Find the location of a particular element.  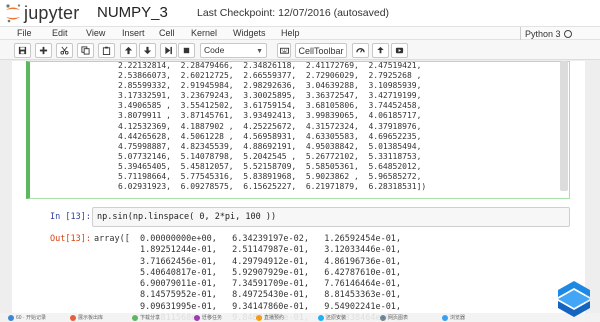

notebook-name: NUMPY_3 is located at coordinates (132, 12).